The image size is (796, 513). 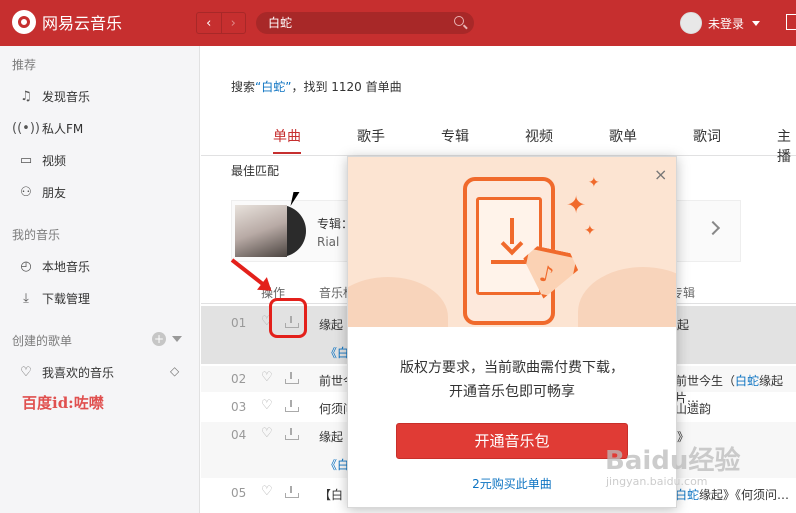 I want to click on section-recommend: 推荐, so click(x=24, y=65).